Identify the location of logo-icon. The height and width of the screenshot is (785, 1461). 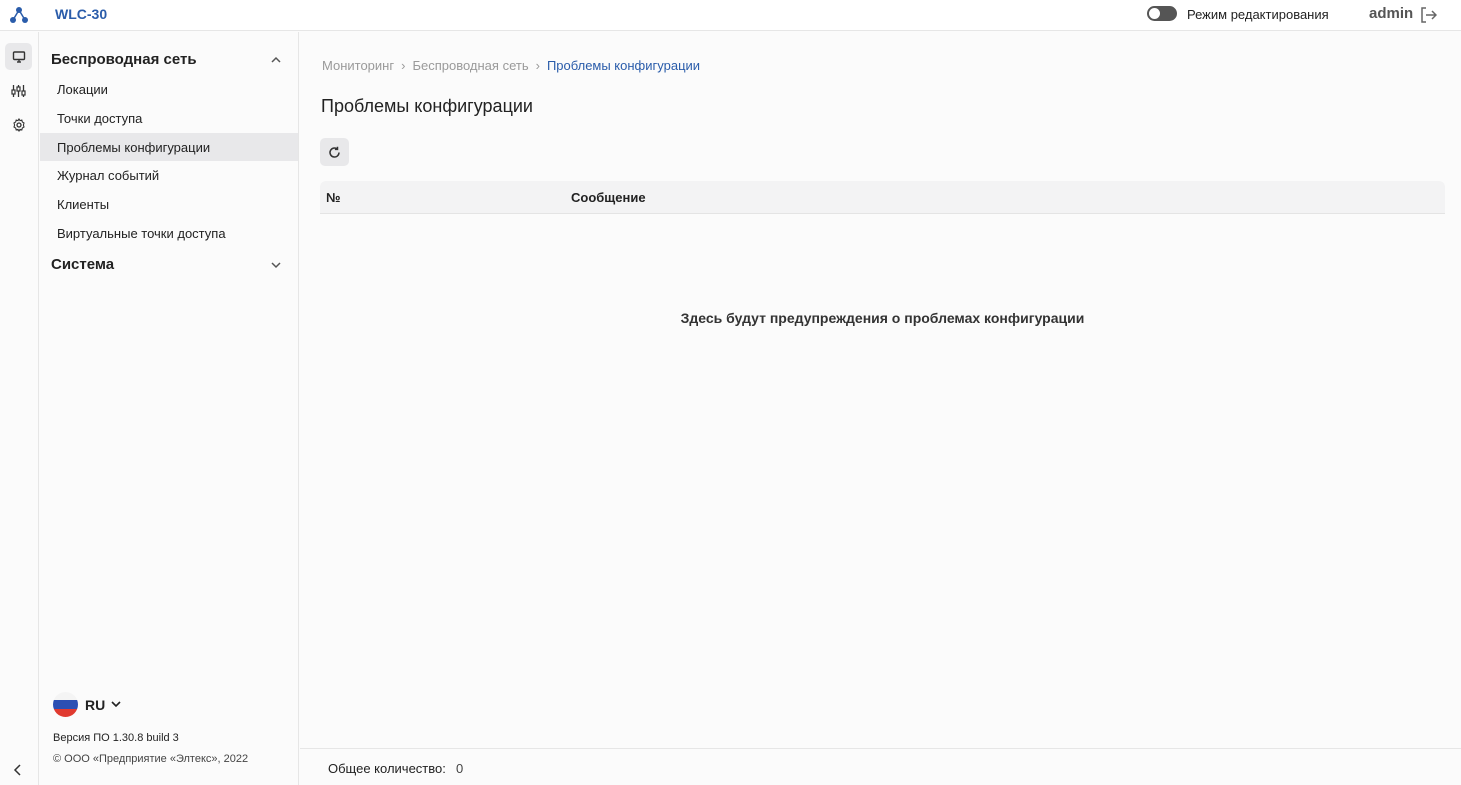
(19, 15).